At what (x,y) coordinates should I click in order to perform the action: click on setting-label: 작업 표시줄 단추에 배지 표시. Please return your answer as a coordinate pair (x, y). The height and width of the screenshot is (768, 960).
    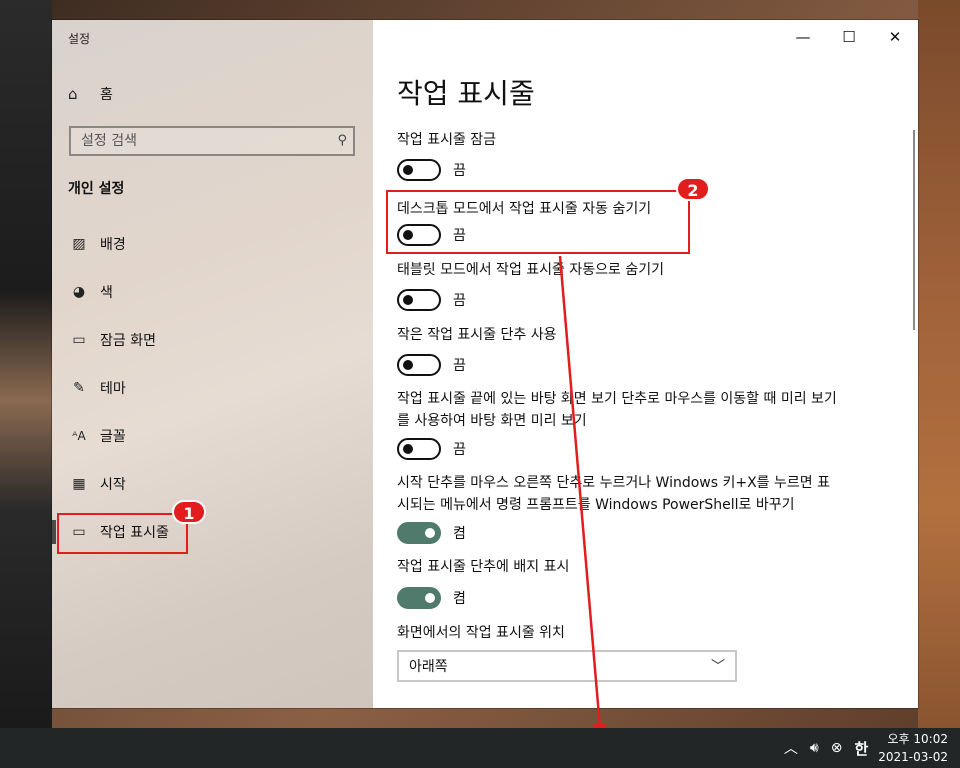
    Looking at the image, I should click on (483, 567).